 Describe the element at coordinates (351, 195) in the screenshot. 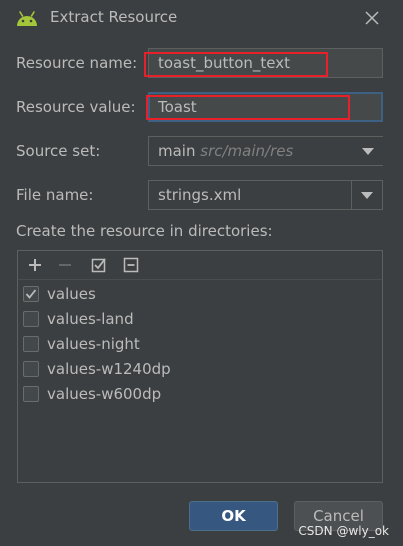

I see `dropdown-separator` at that location.